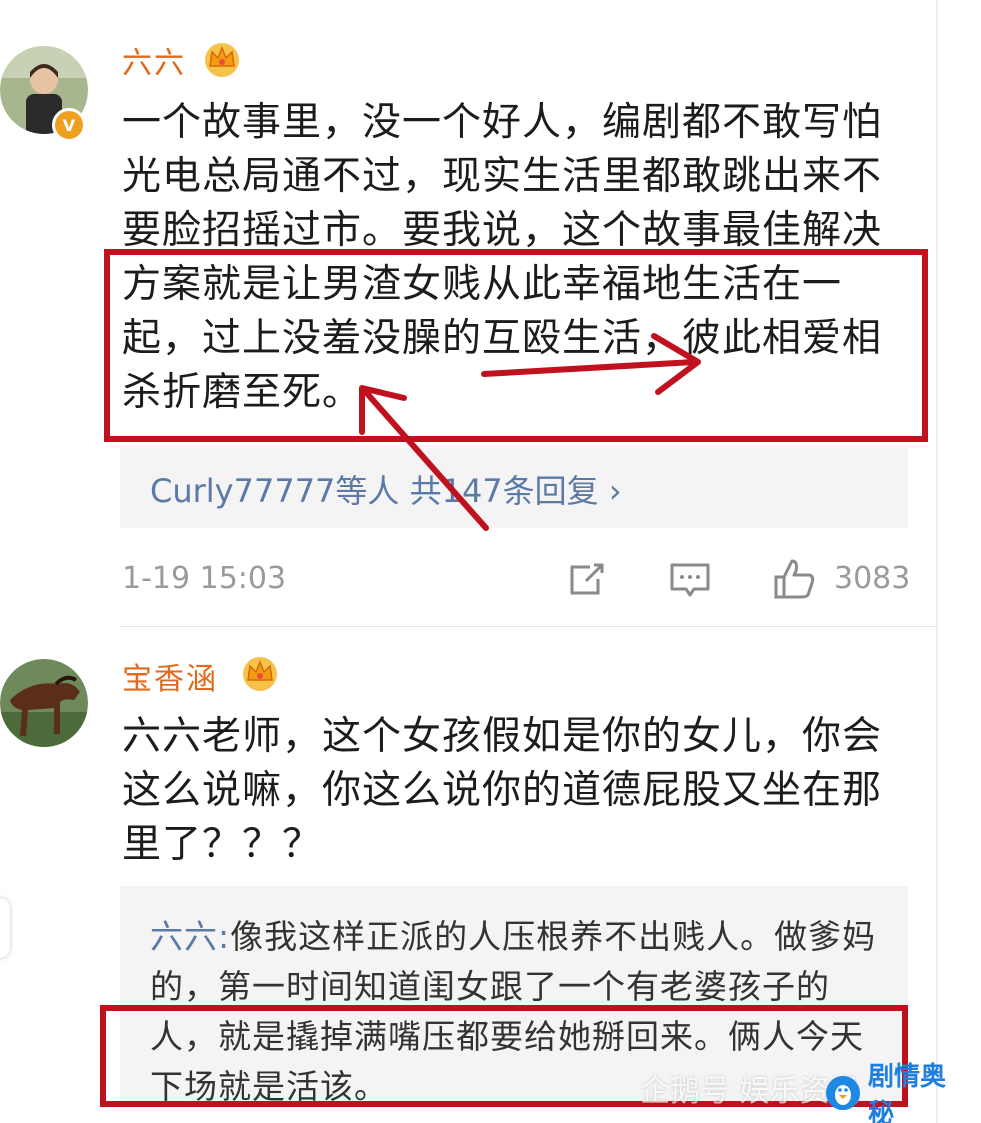 This screenshot has width=981, height=1123. What do you see at coordinates (872, 578) in the screenshot?
I see `like-count: 3083` at bounding box center [872, 578].